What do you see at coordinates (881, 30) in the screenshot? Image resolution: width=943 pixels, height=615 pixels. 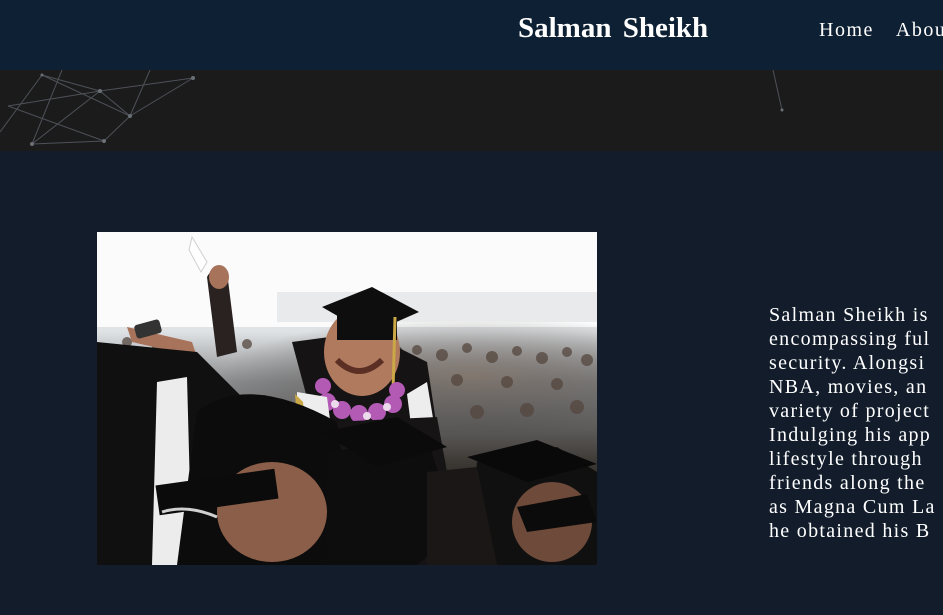 I see `nav-links: Home Abou` at bounding box center [881, 30].